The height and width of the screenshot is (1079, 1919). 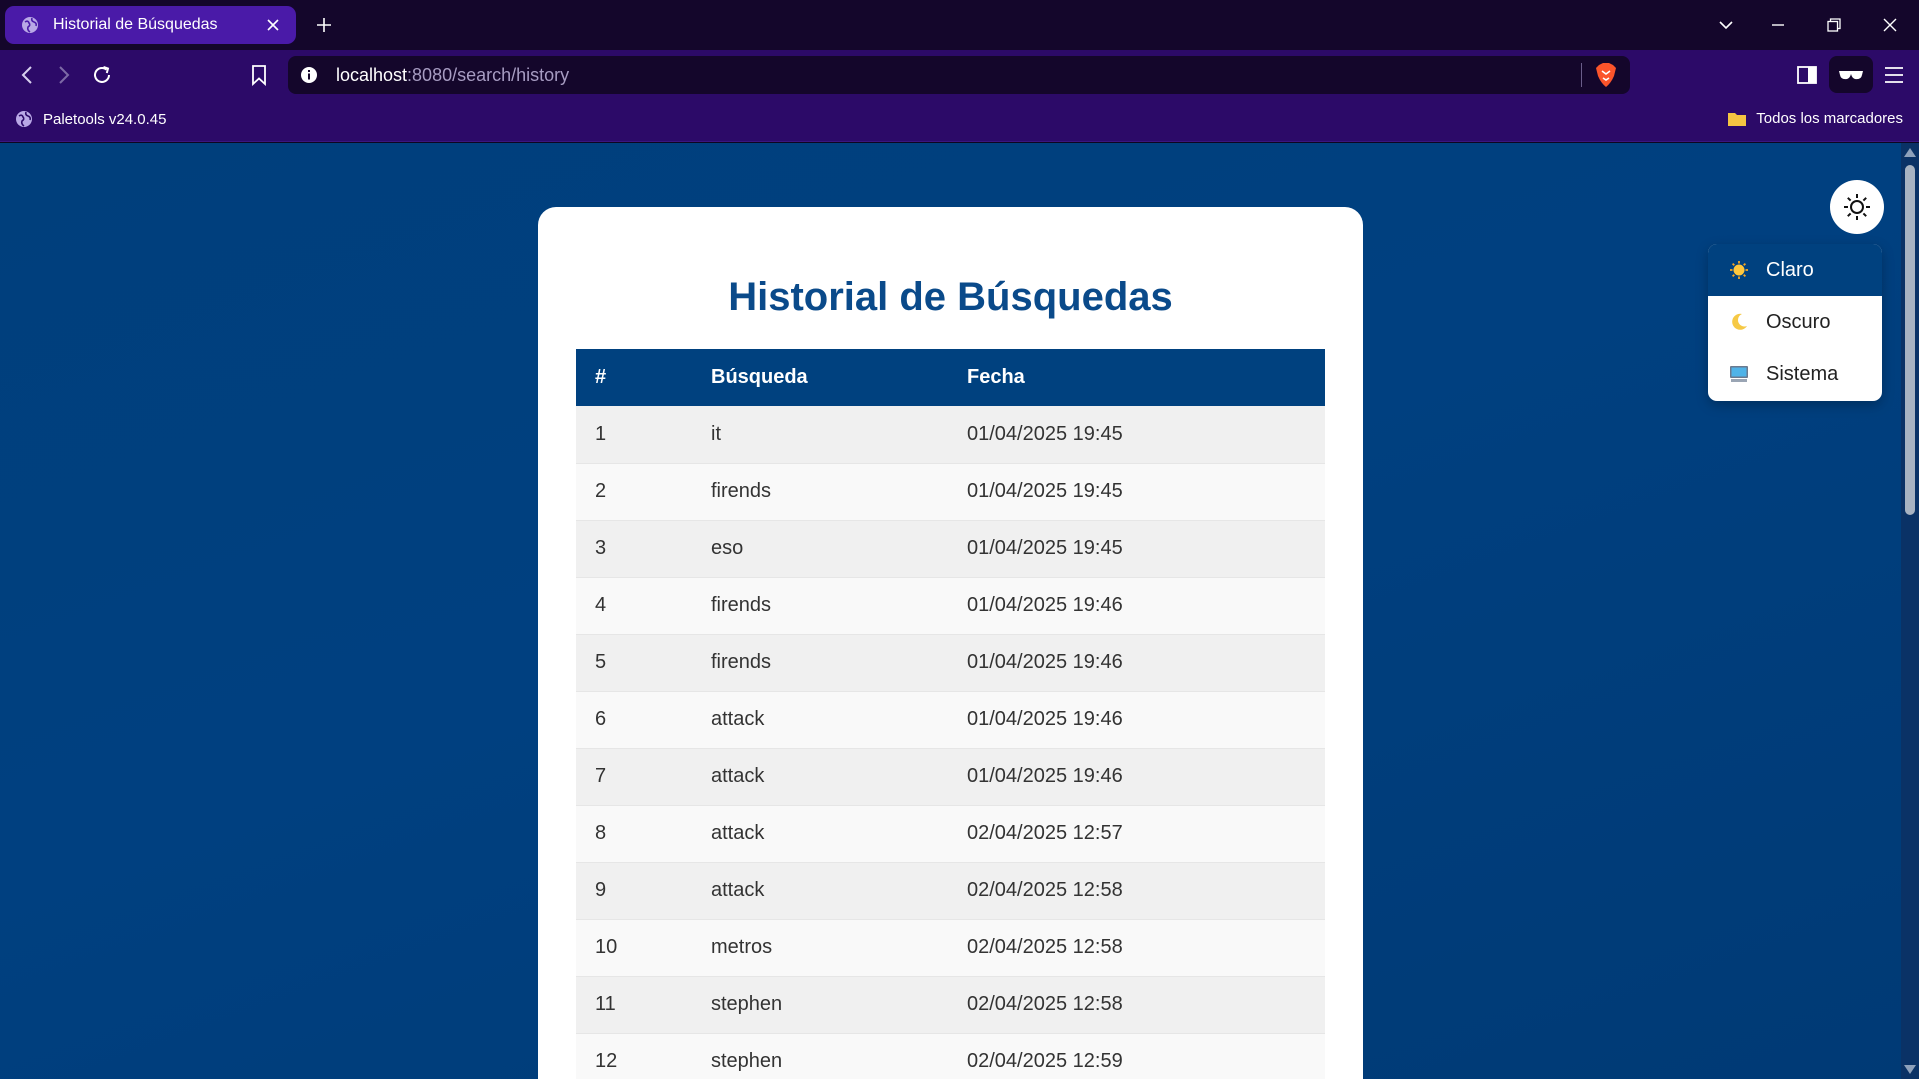 I want to click on table-row: 5 firends 01/04/2025 19:46, so click(x=950, y=662).